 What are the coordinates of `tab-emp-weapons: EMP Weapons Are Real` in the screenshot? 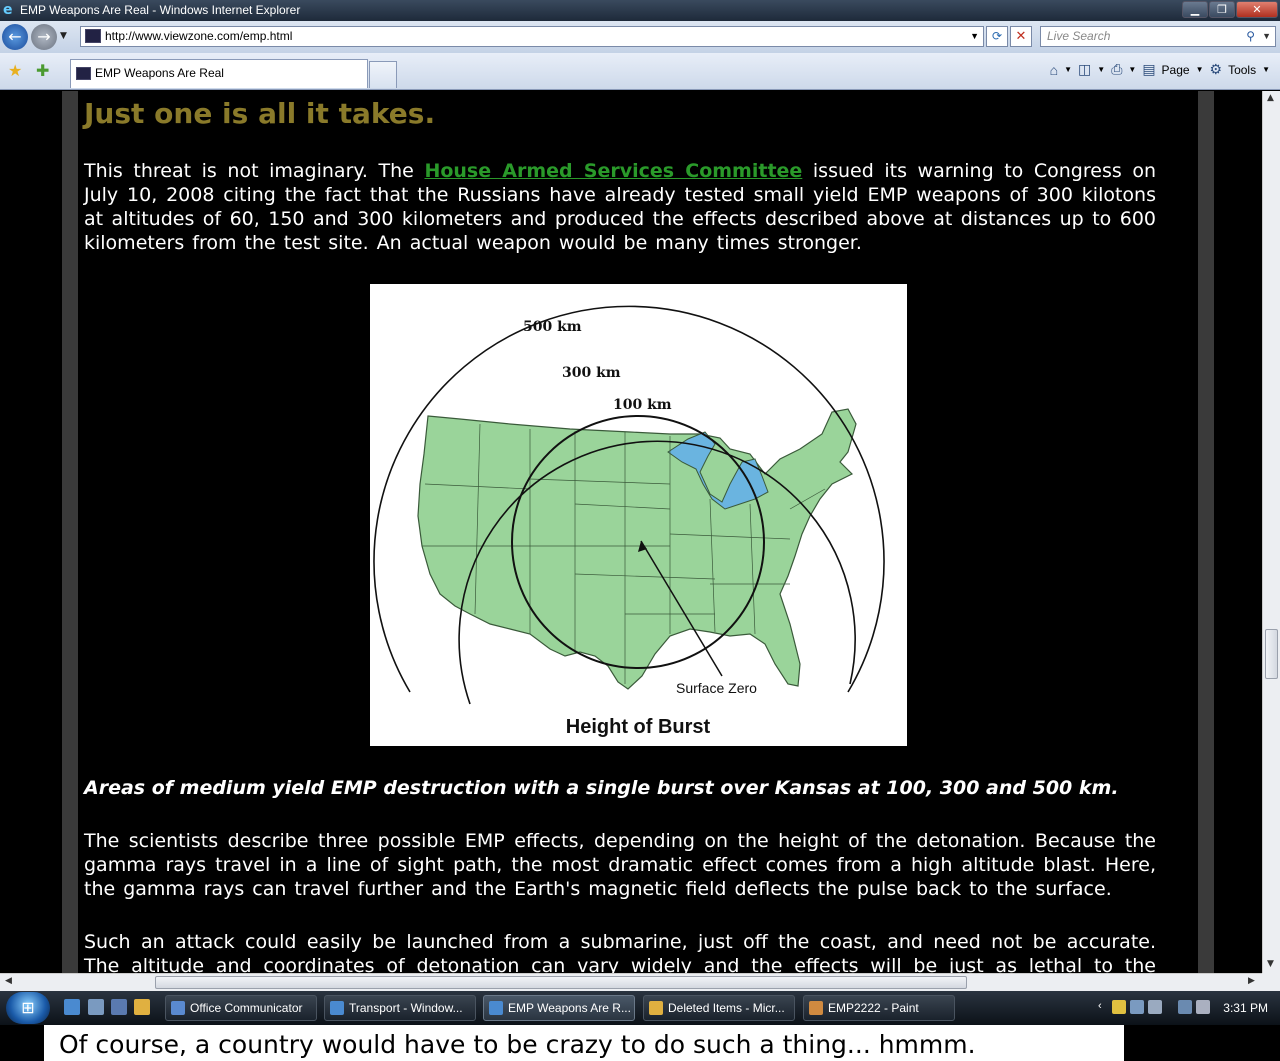 It's located at (219, 73).